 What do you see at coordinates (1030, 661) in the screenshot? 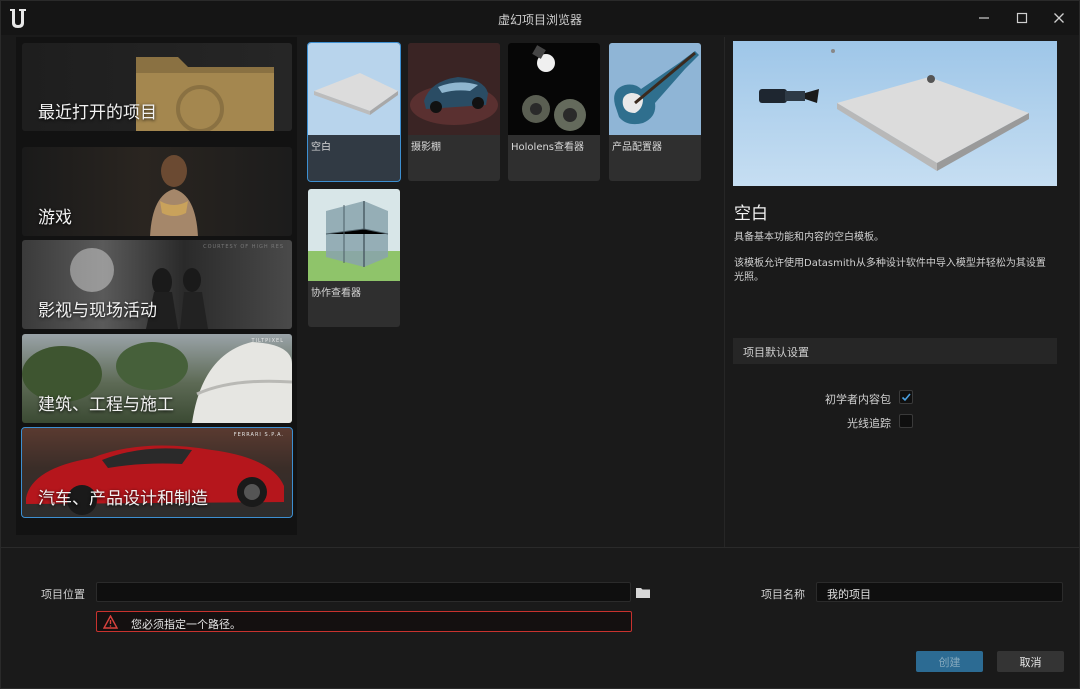
I see `cancel-button: 取消` at bounding box center [1030, 661].